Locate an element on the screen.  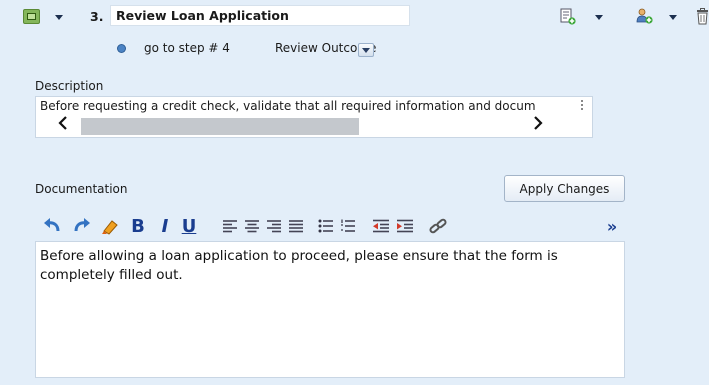
step-number: 3. is located at coordinates (97, 16).